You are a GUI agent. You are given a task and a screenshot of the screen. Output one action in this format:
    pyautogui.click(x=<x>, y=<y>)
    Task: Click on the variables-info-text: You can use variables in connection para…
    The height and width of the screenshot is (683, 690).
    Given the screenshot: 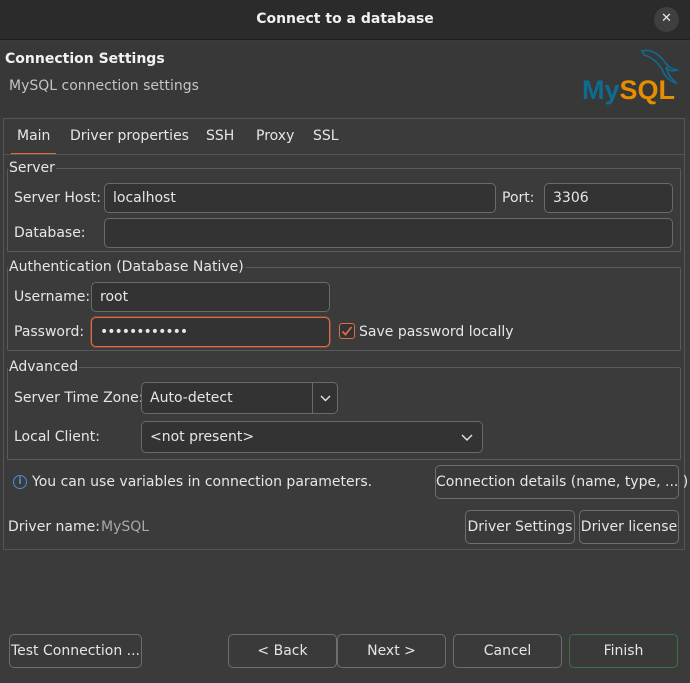 What is the action you would take?
    pyautogui.click(x=202, y=482)
    